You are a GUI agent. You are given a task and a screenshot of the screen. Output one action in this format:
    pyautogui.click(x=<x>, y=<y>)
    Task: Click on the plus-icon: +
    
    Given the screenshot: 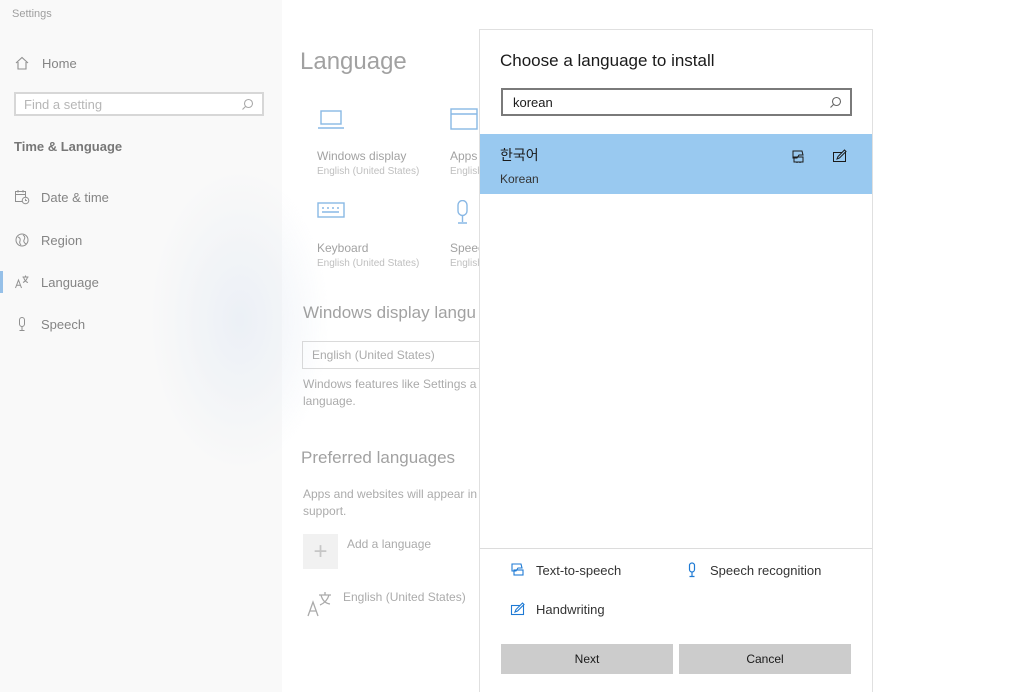 What is the action you would take?
    pyautogui.click(x=320, y=551)
    